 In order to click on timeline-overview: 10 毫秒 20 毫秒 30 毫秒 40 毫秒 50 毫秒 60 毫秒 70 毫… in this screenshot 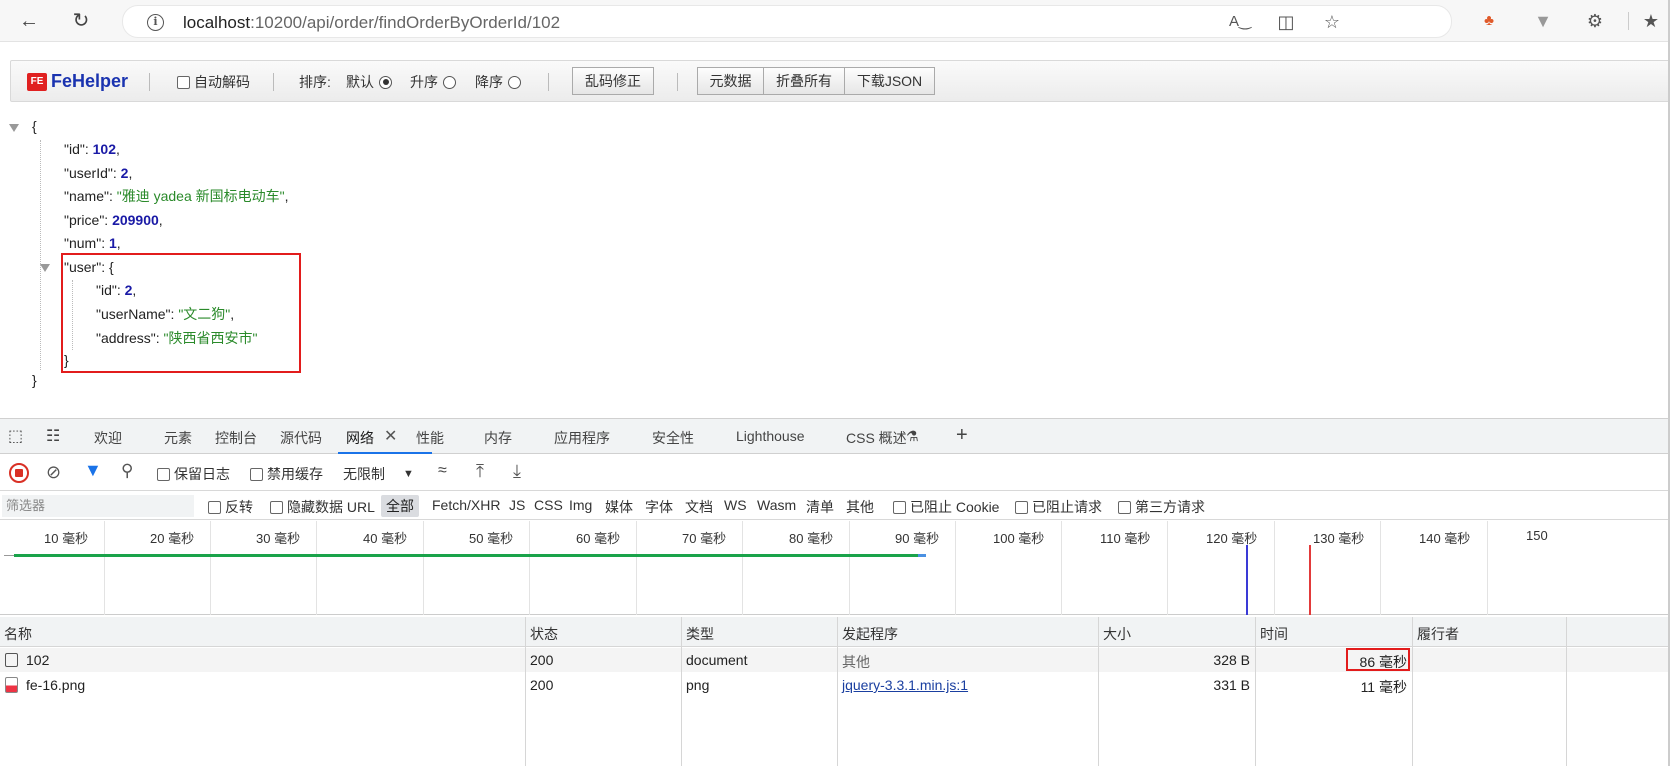, I will do `click(835, 568)`.